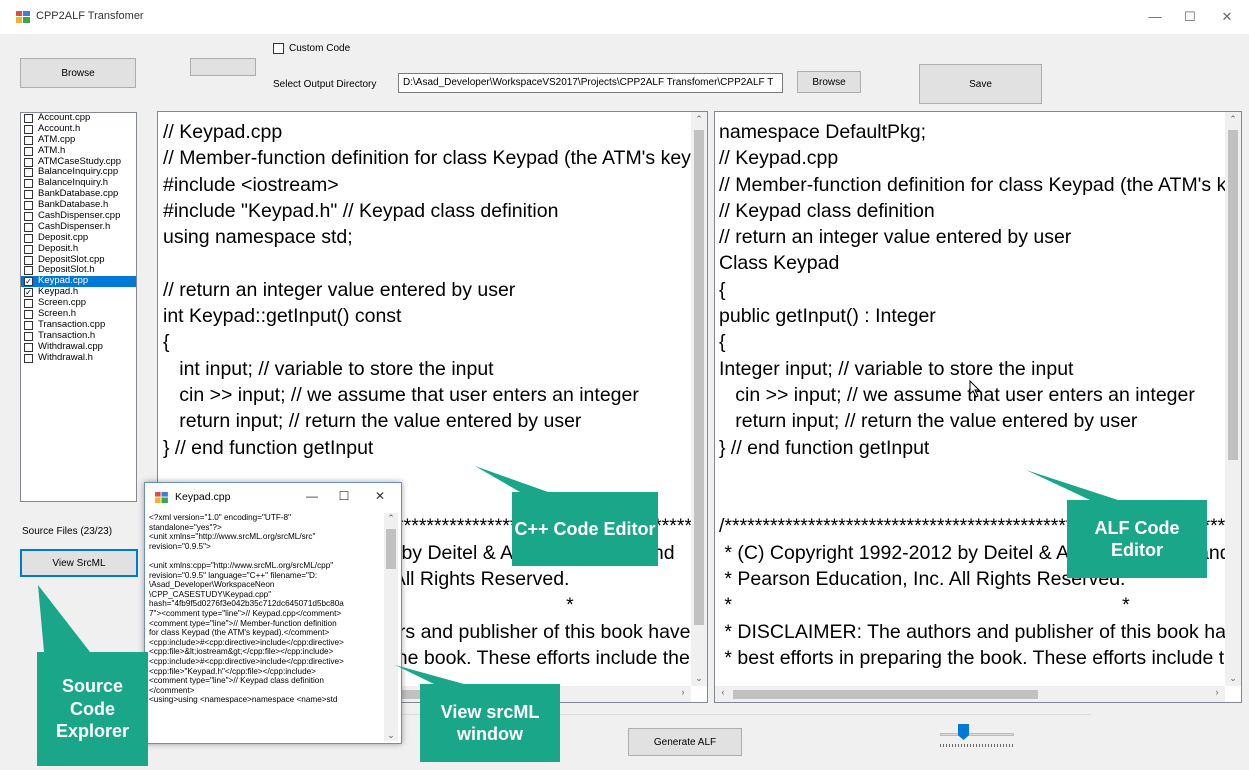  Describe the element at coordinates (64, 618) in the screenshot. I see `source-callout-pointer` at that location.